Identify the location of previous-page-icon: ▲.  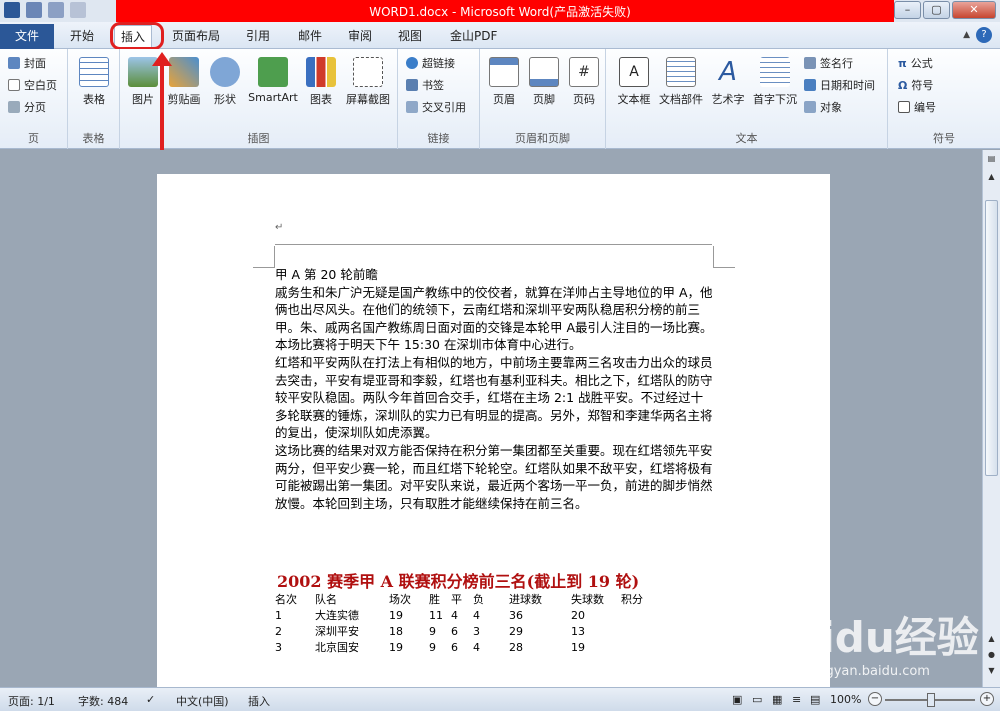
(991, 641).